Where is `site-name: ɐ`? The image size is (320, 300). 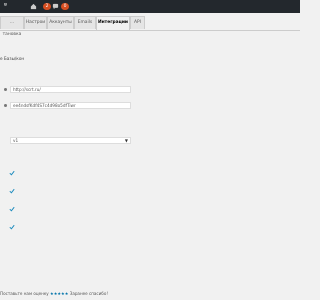
site-name: ɐ is located at coordinates (5, 5).